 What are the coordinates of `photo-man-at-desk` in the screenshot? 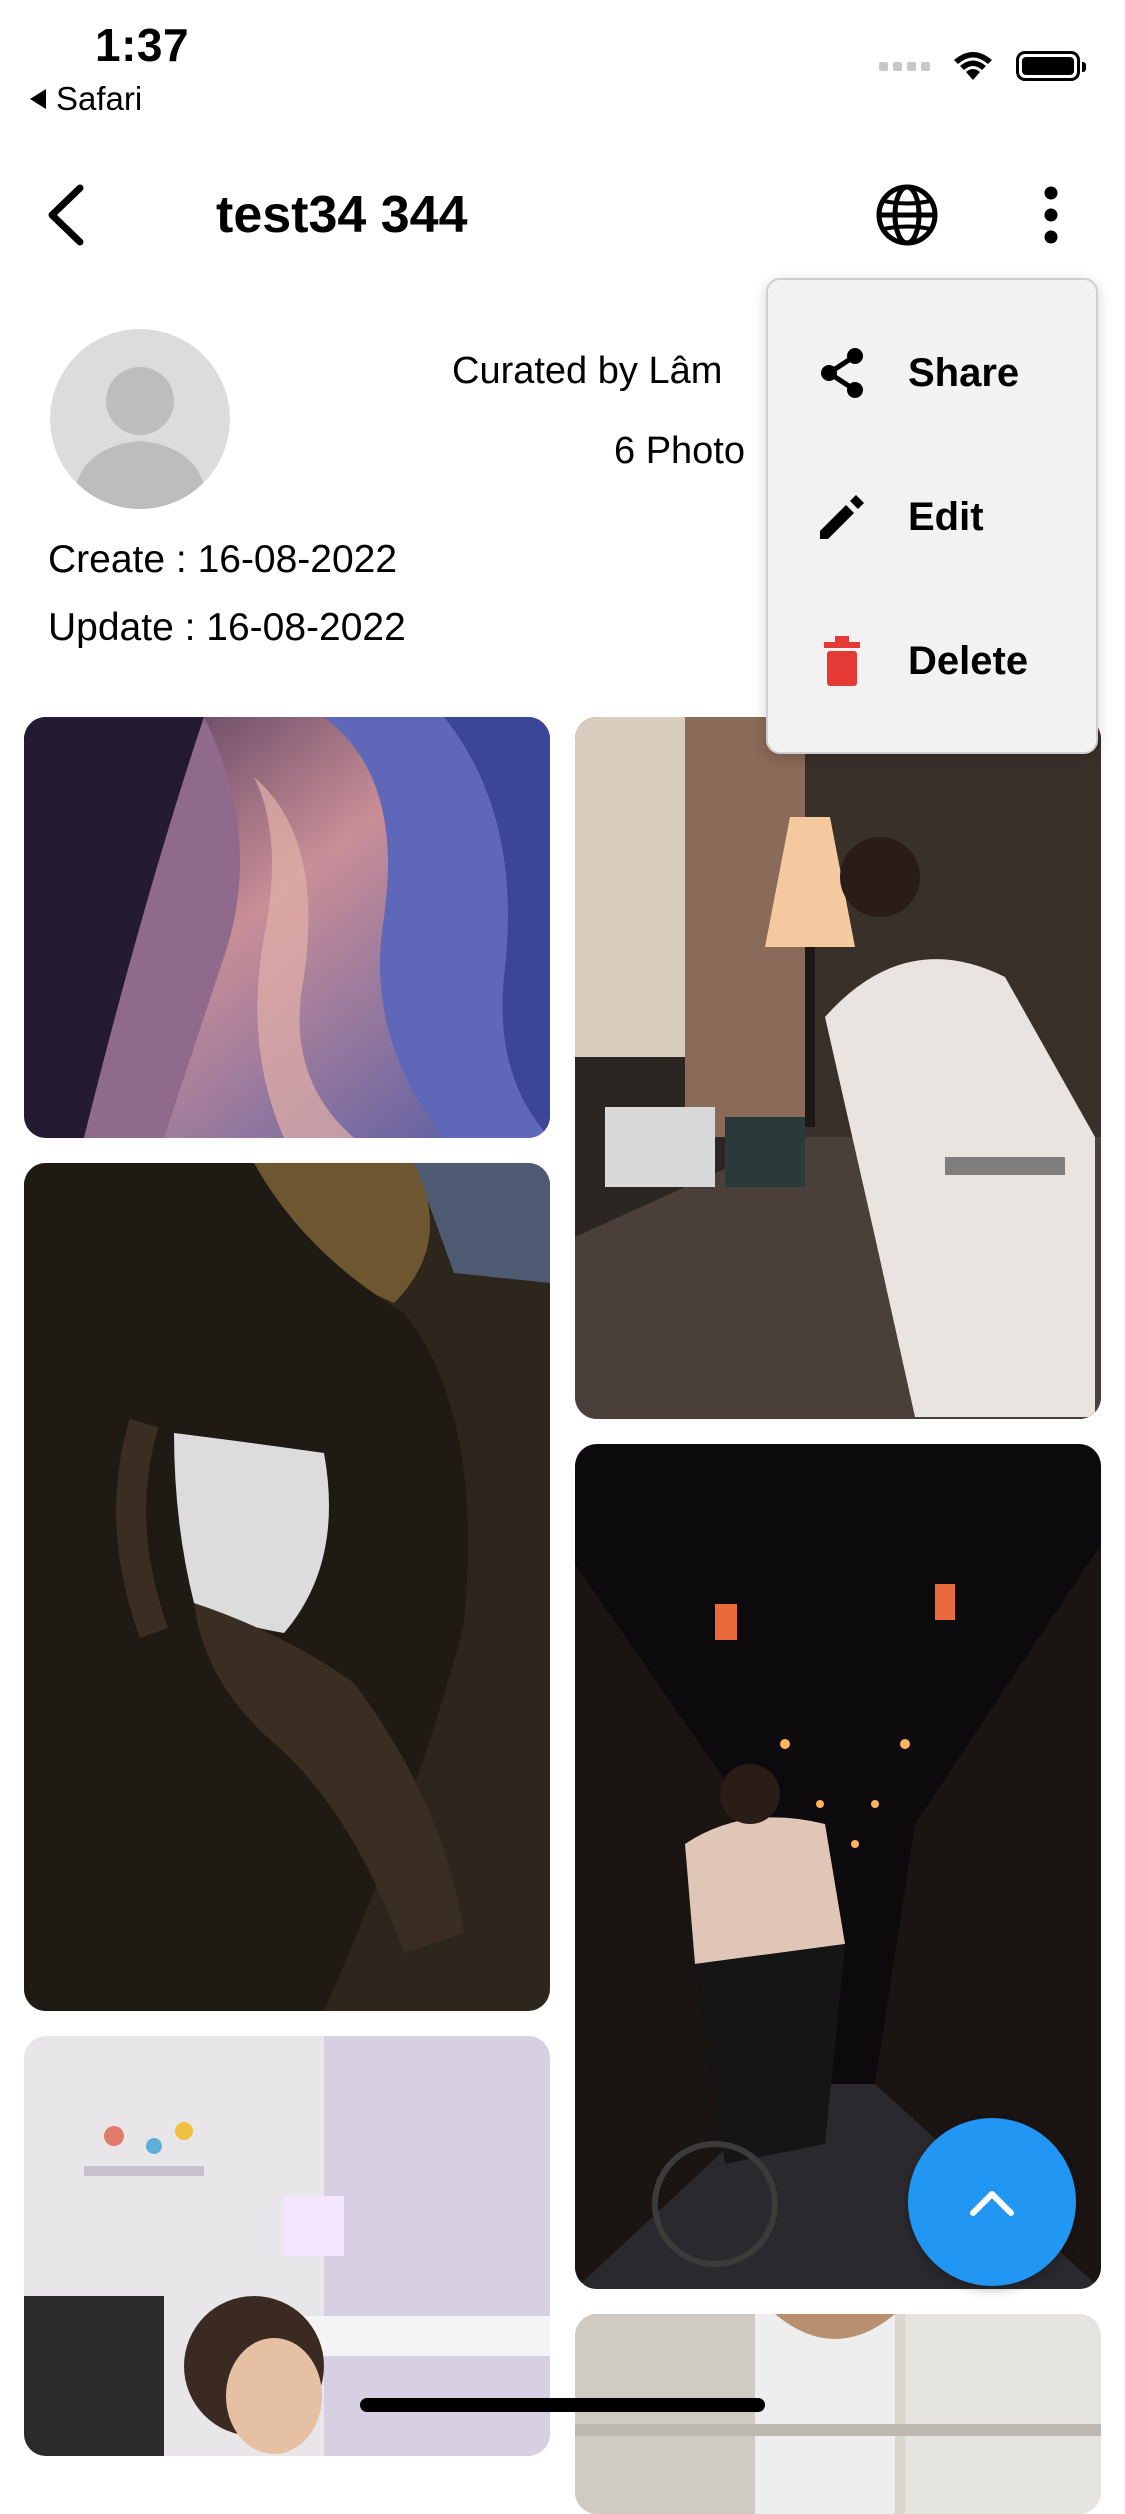 It's located at (838, 1068).